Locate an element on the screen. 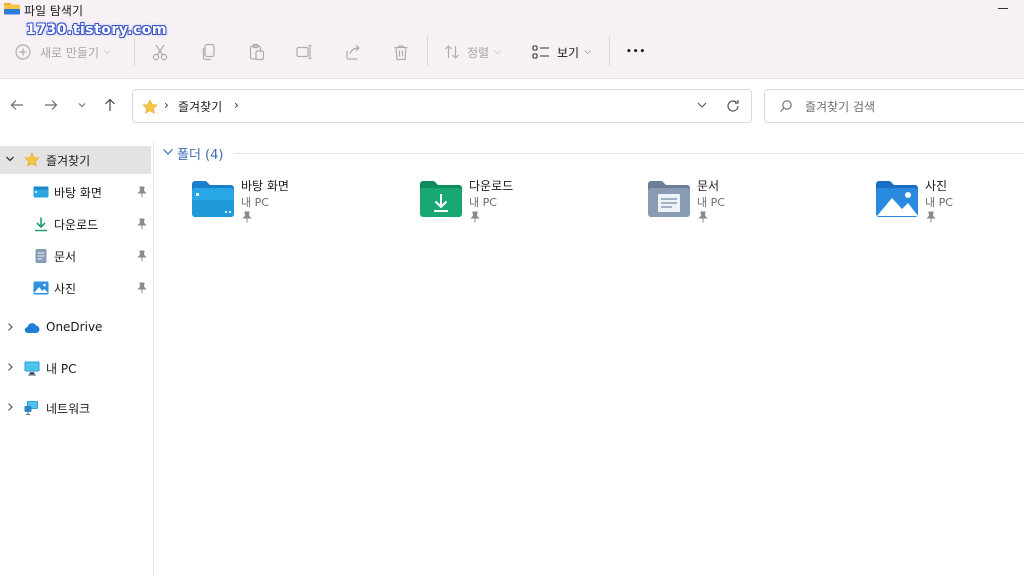 The width and height of the screenshot is (1024, 576). breadcrumb-item: 즐겨찾기 is located at coordinates (200, 106).